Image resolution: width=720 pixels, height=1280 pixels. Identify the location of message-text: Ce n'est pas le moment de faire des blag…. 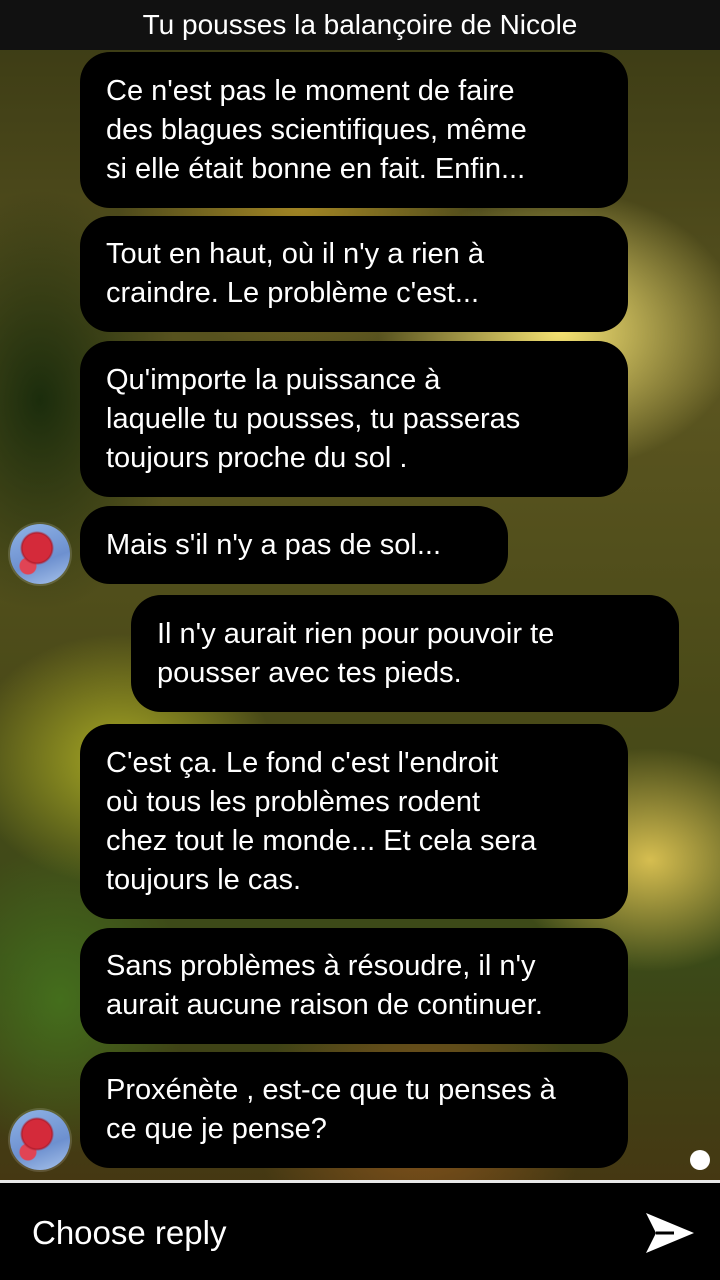
(316, 129).